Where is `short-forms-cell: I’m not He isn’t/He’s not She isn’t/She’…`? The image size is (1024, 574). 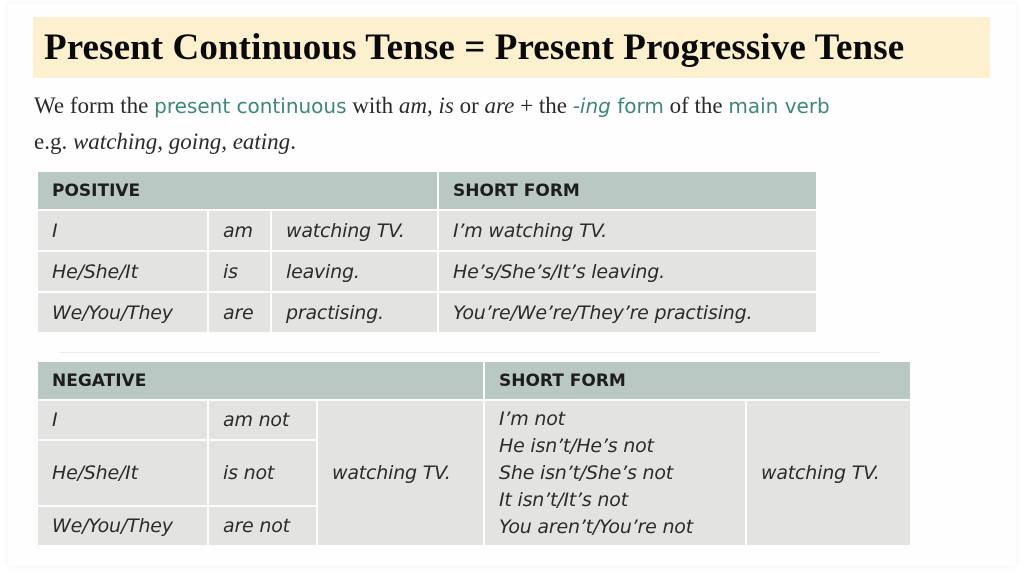
short-forms-cell: I’m not He isn’t/He’s not She isn’t/She’… is located at coordinates (615, 473).